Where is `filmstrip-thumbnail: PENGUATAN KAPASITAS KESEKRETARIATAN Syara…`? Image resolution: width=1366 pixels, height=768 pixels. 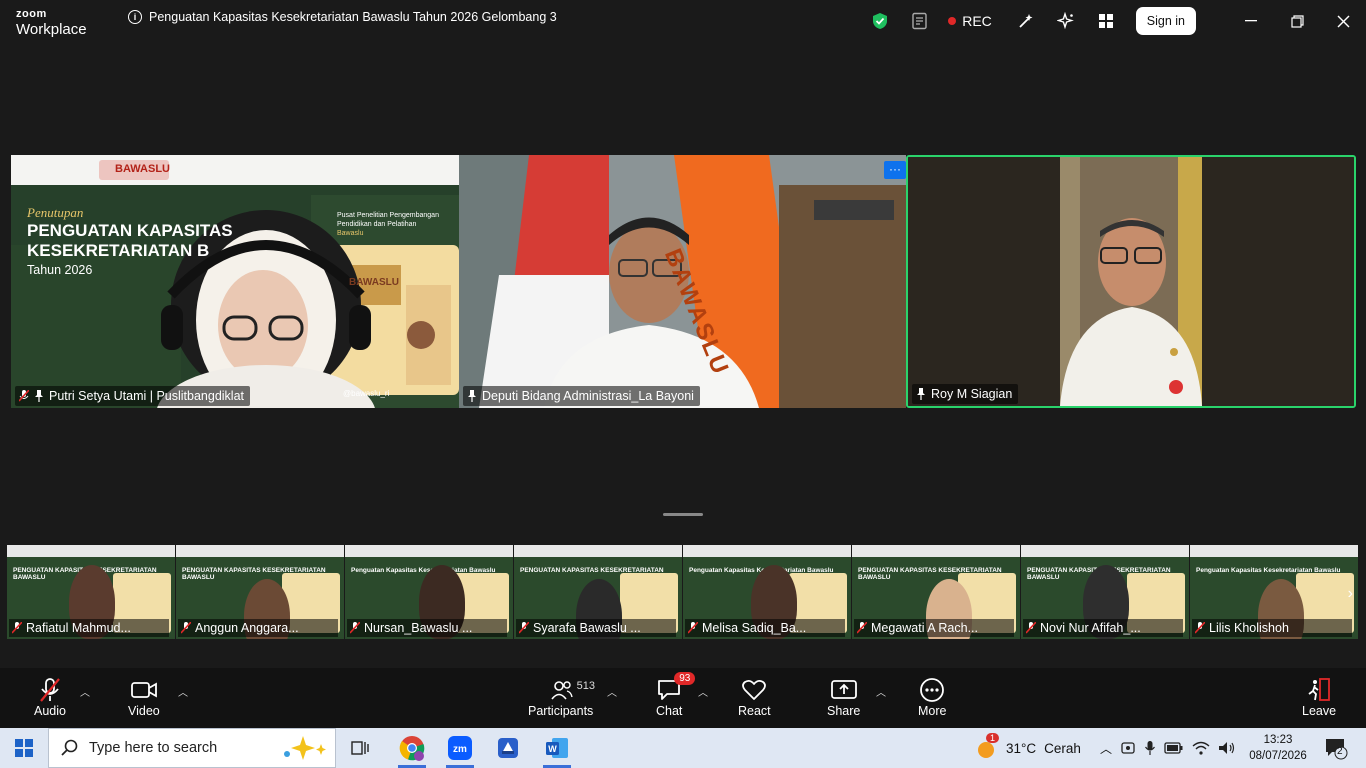
filmstrip-thumbnail: PENGUATAN KAPASITAS KESEKRETARIATAN Syara… is located at coordinates (598, 592).